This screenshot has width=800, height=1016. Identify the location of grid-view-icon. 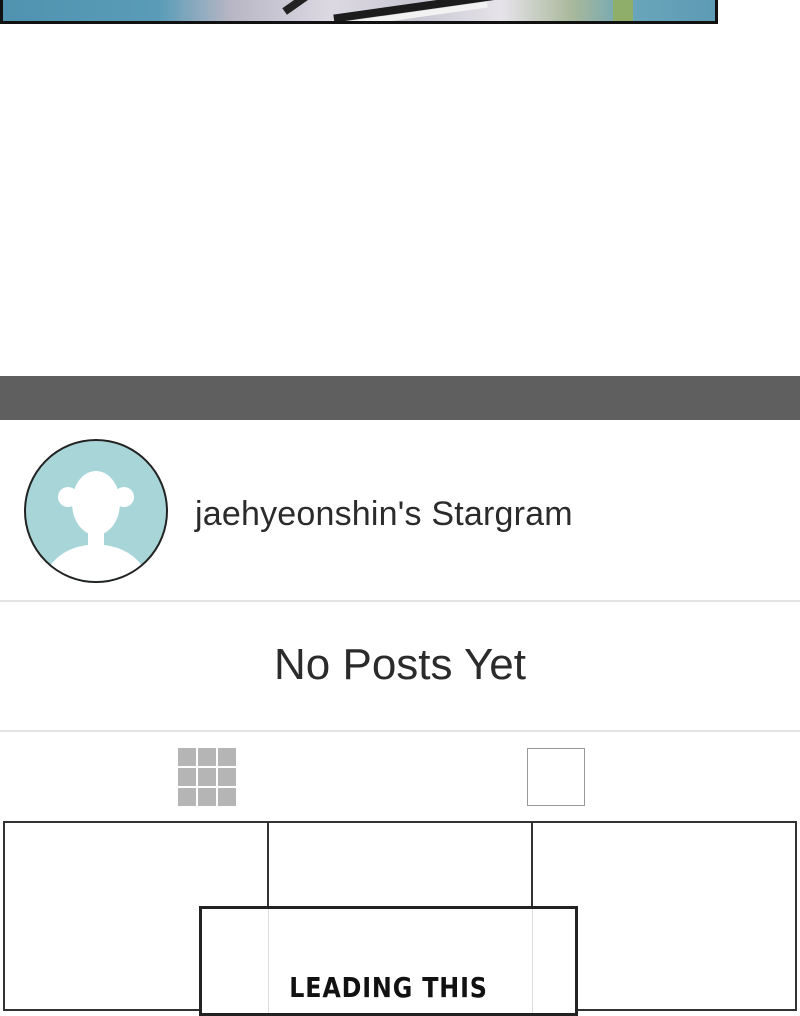
(208, 778).